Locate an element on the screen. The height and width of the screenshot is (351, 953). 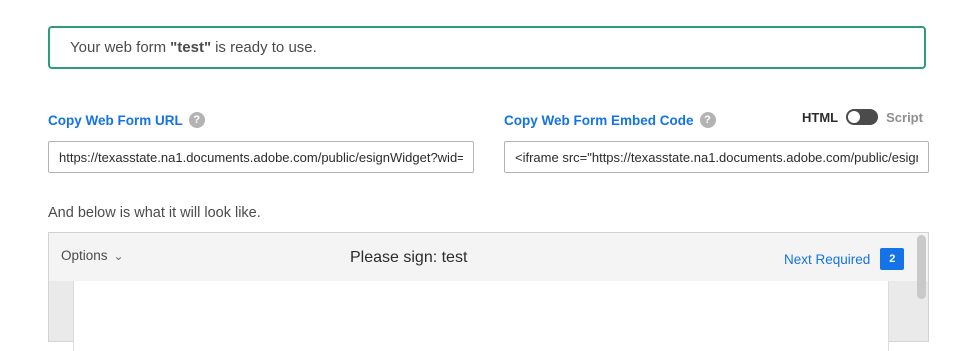
options-label: Options is located at coordinates (84, 255).